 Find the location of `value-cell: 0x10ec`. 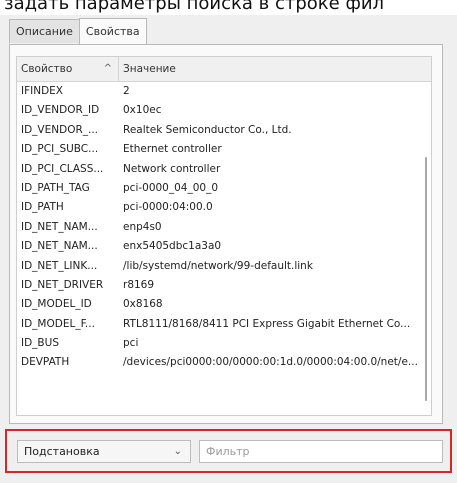

value-cell: 0x10ec is located at coordinates (142, 110).